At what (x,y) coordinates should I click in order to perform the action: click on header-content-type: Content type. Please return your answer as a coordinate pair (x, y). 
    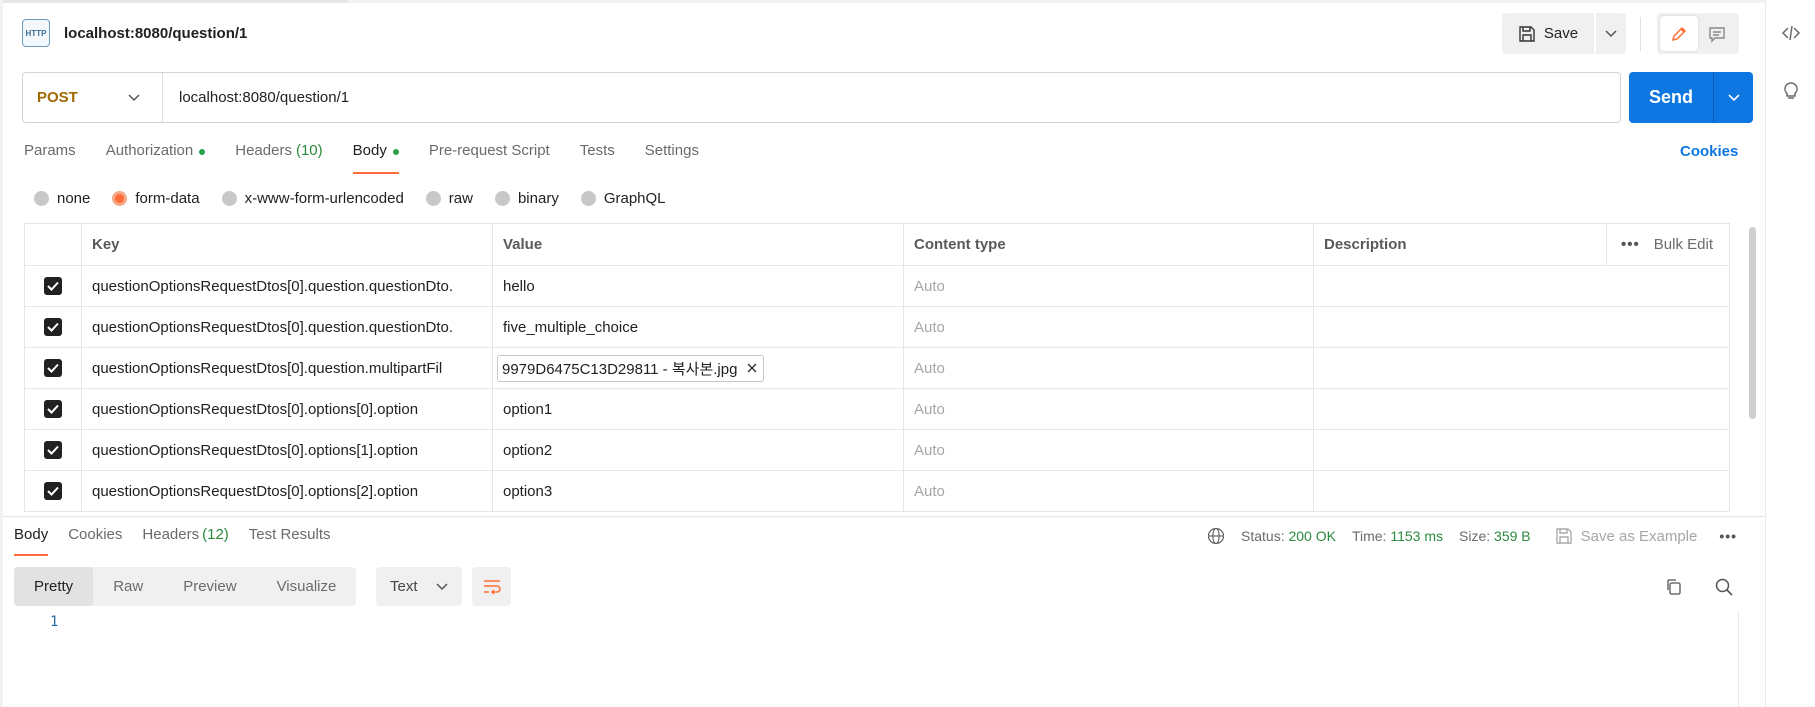
    Looking at the image, I should click on (1108, 244).